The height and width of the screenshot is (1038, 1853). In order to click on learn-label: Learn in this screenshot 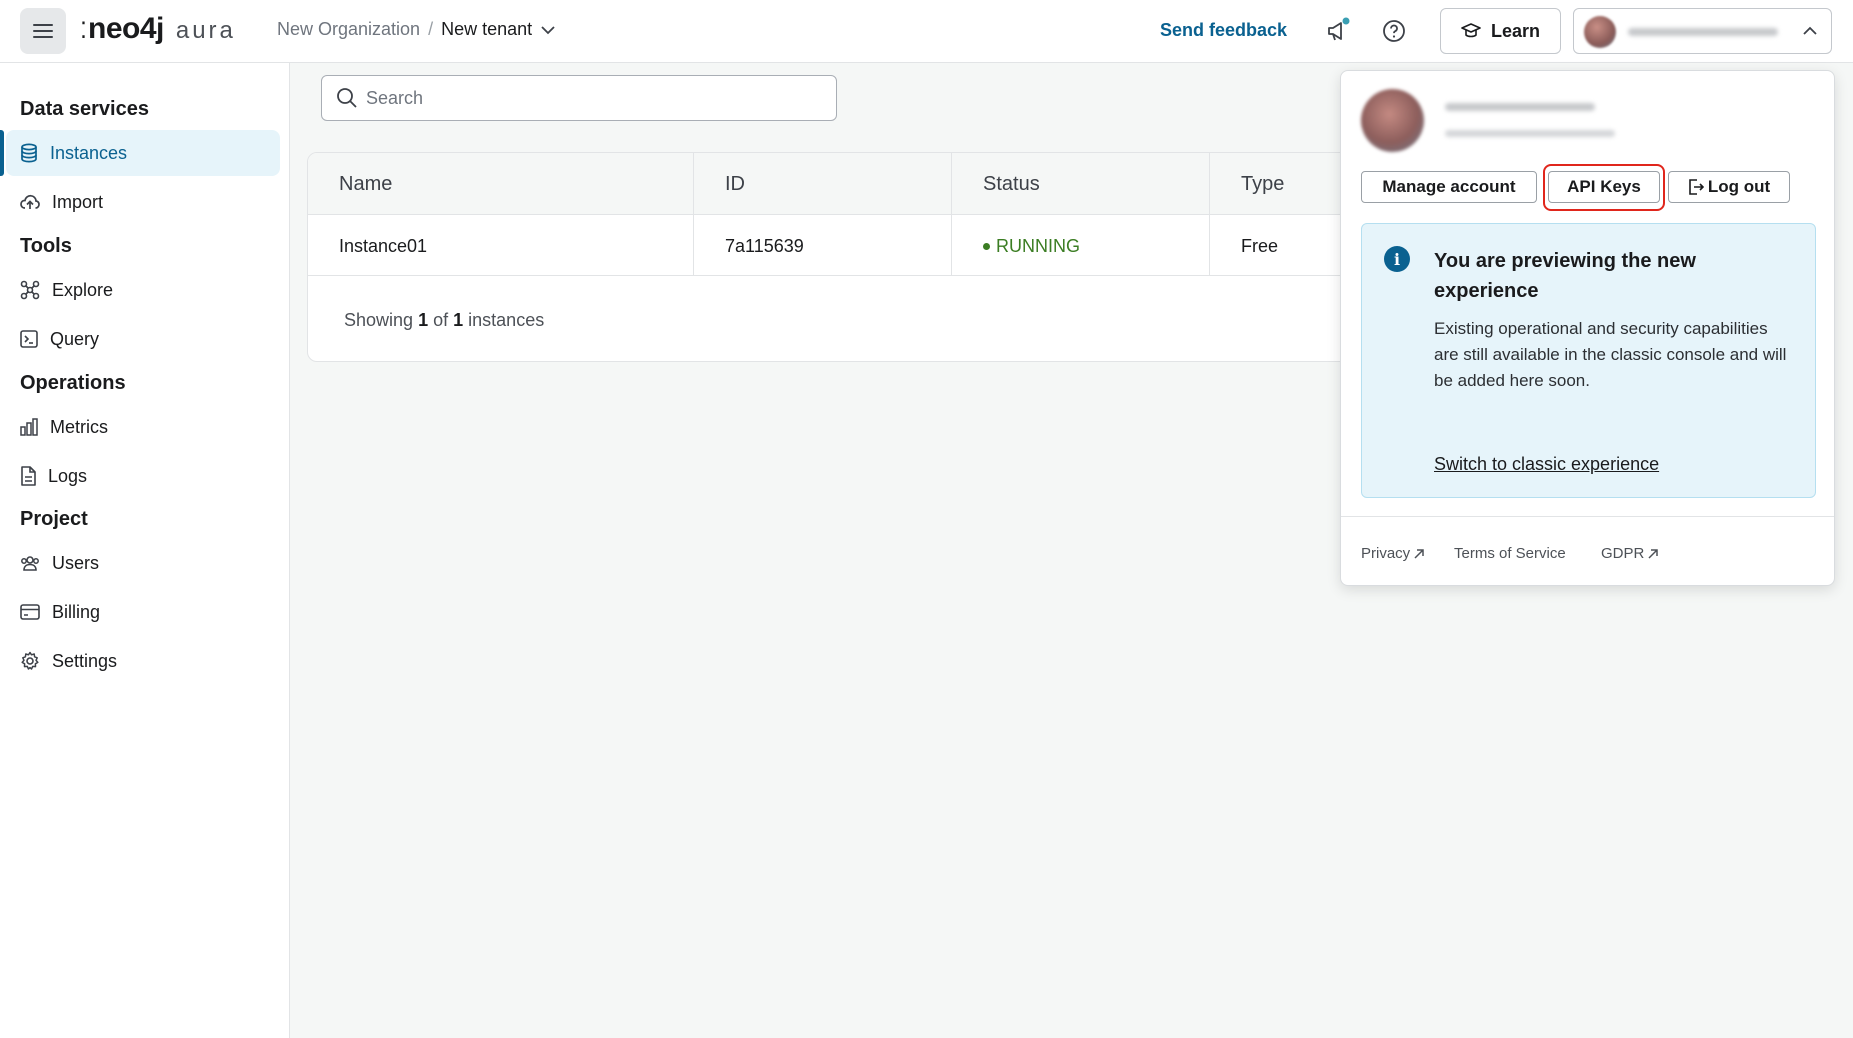, I will do `click(1515, 30)`.